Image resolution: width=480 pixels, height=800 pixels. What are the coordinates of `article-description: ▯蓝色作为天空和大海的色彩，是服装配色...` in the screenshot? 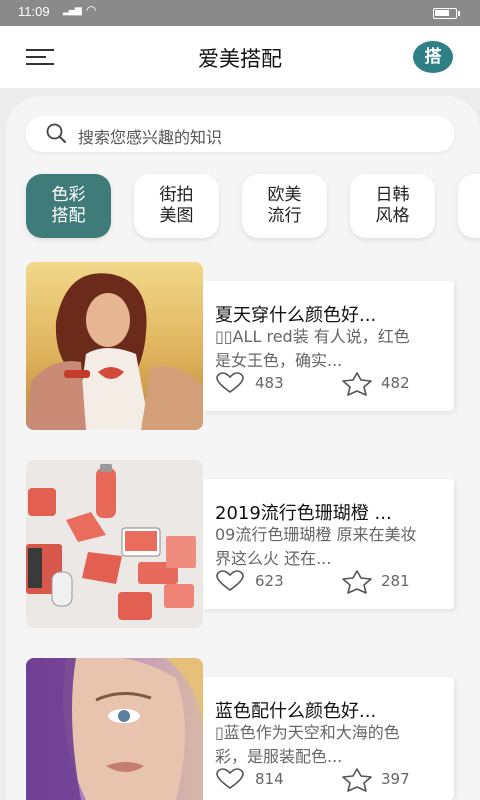 It's located at (307, 744).